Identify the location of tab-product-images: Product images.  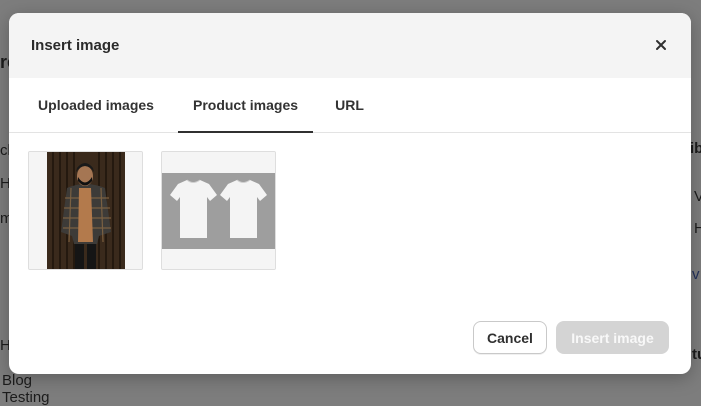
(245, 105).